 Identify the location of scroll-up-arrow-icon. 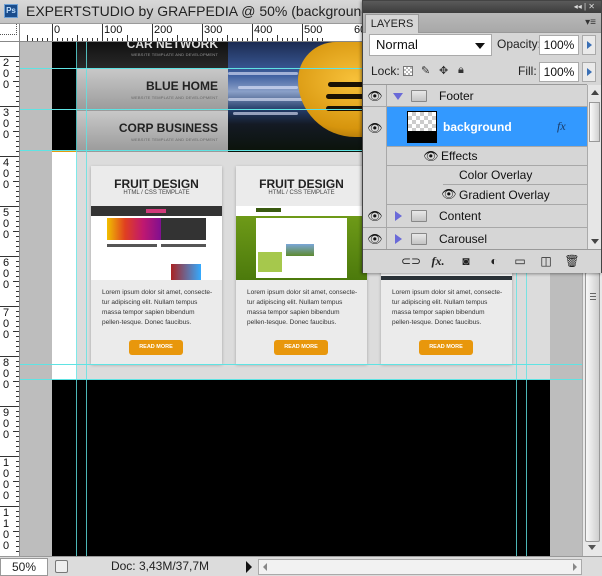
(595, 92).